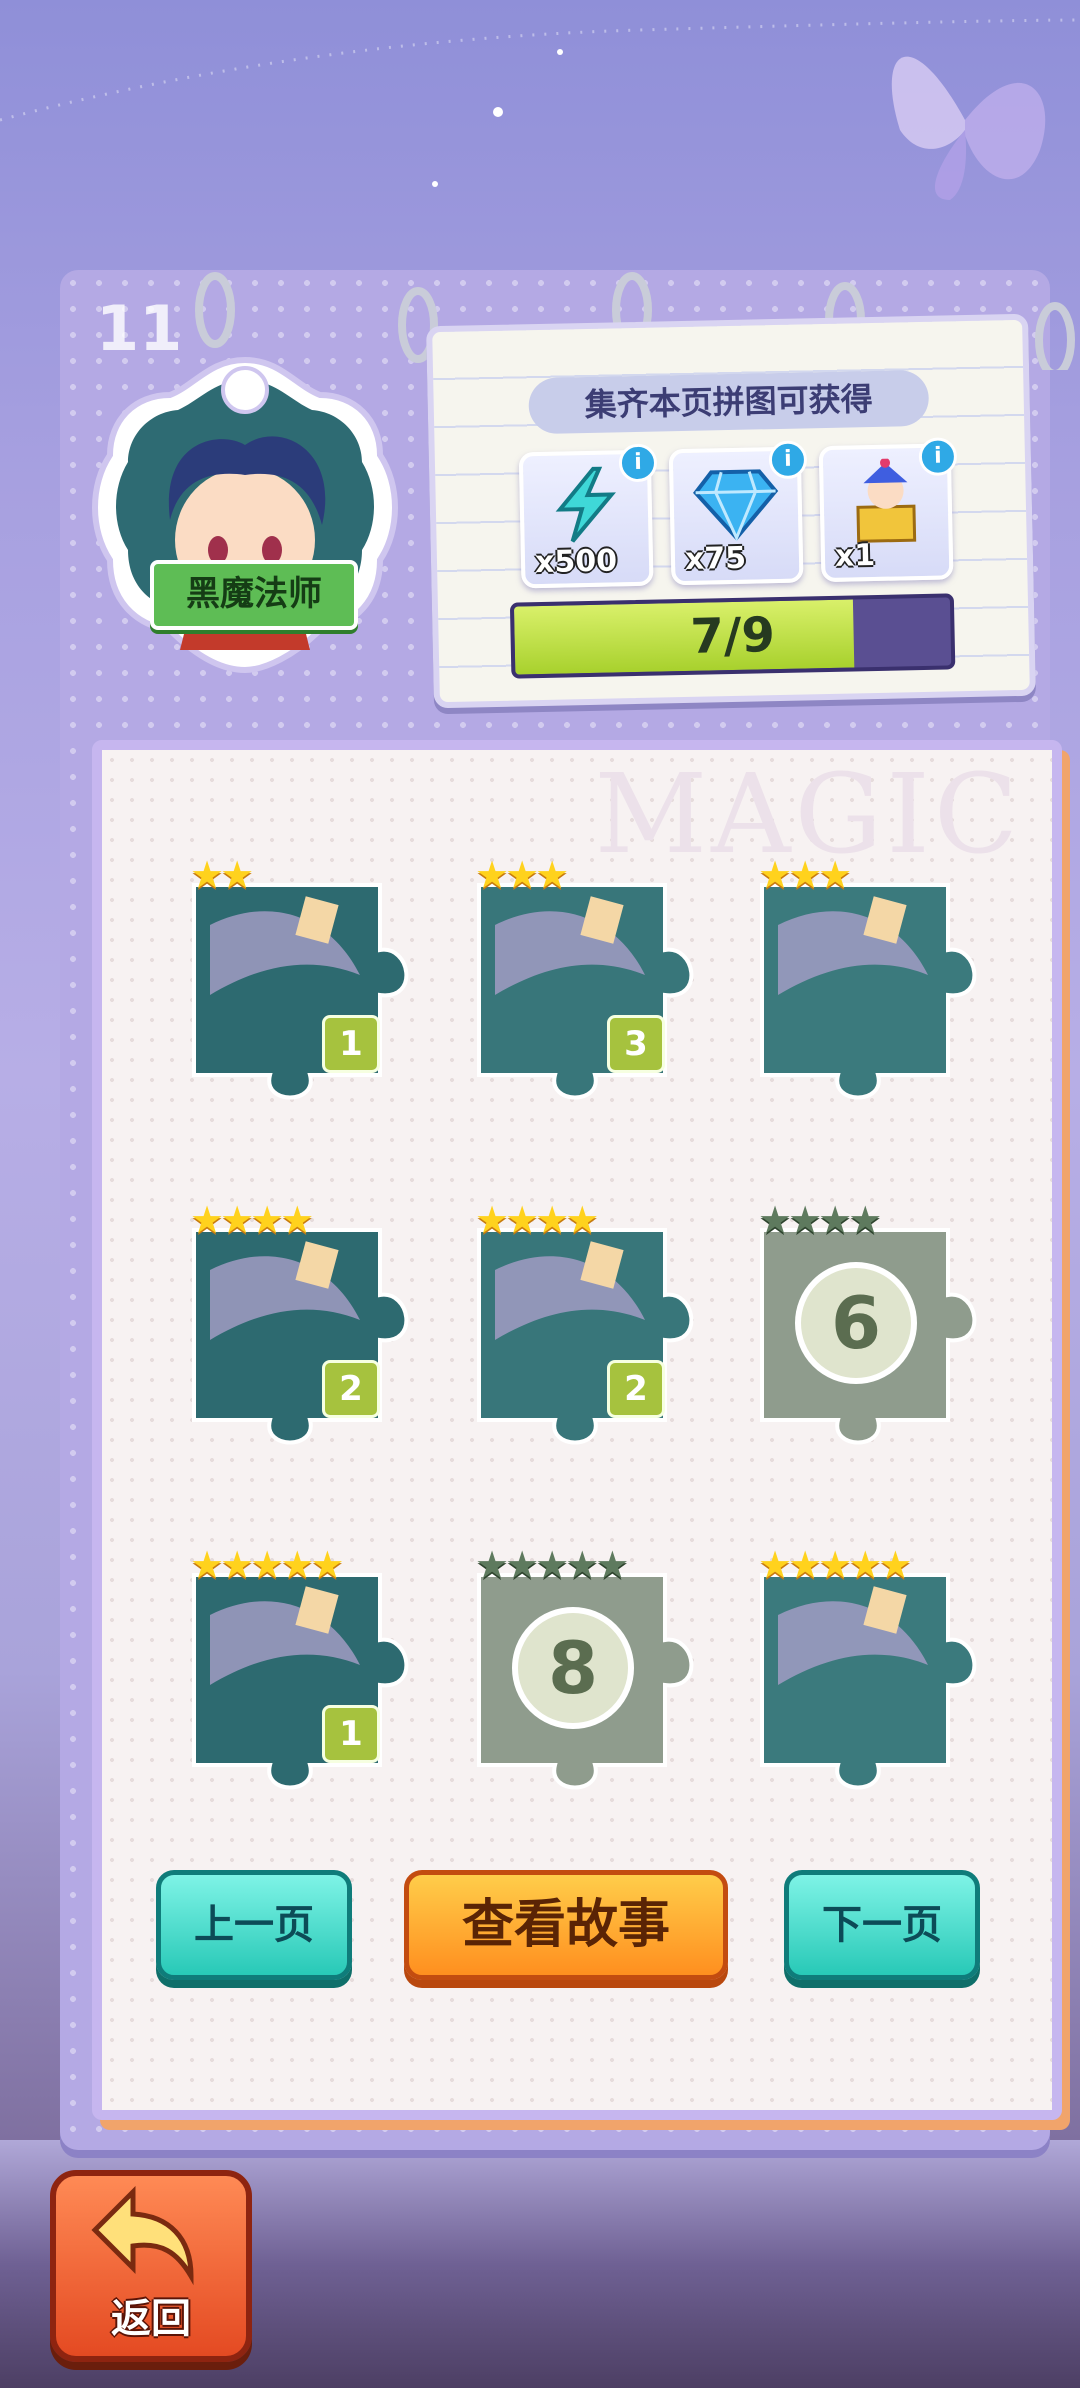 Image resolution: width=1080 pixels, height=2388 pixels. What do you see at coordinates (573, 1668) in the screenshot?
I see `locked-piece-number: 8` at bounding box center [573, 1668].